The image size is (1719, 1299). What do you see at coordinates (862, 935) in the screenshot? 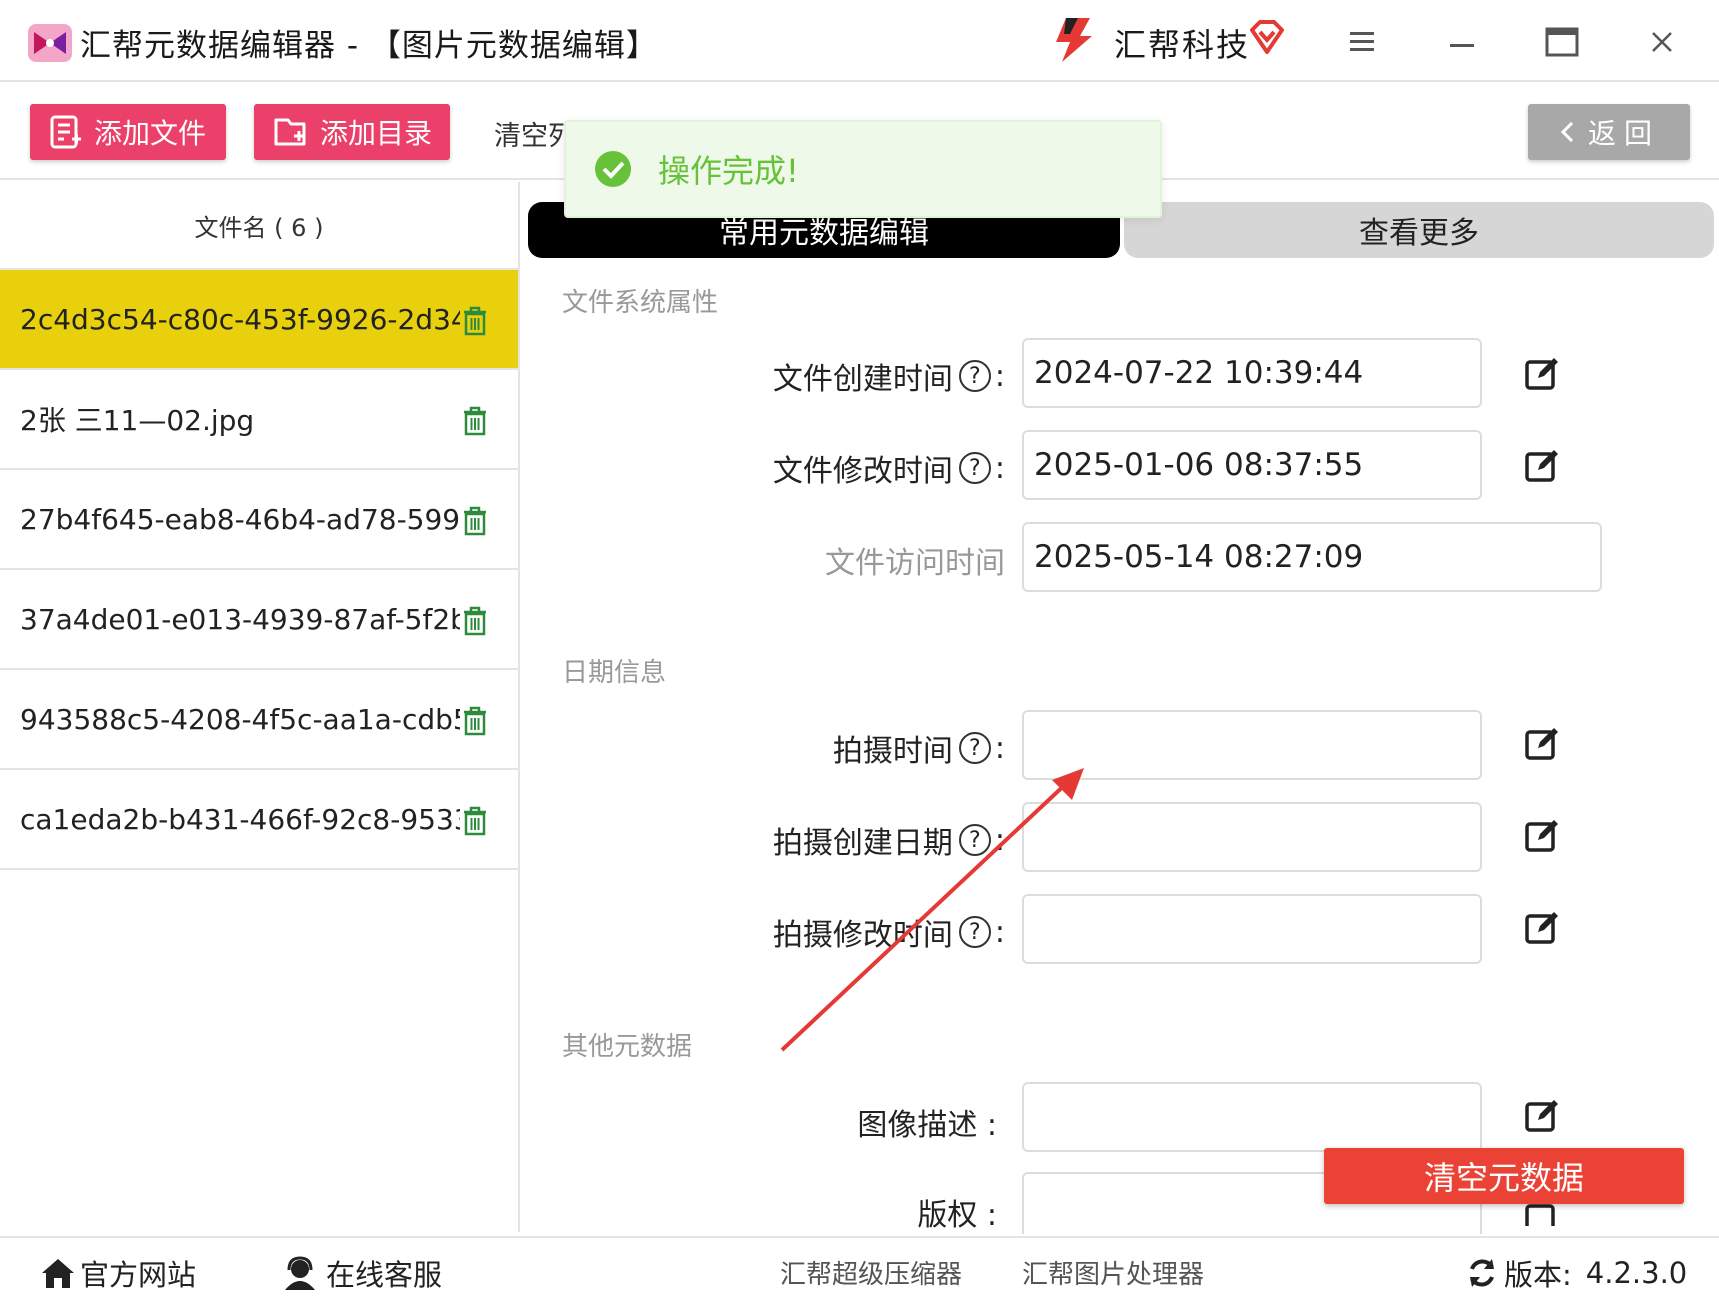
I see `shot-modify-time-label-text: 拍摄修改时间` at bounding box center [862, 935].